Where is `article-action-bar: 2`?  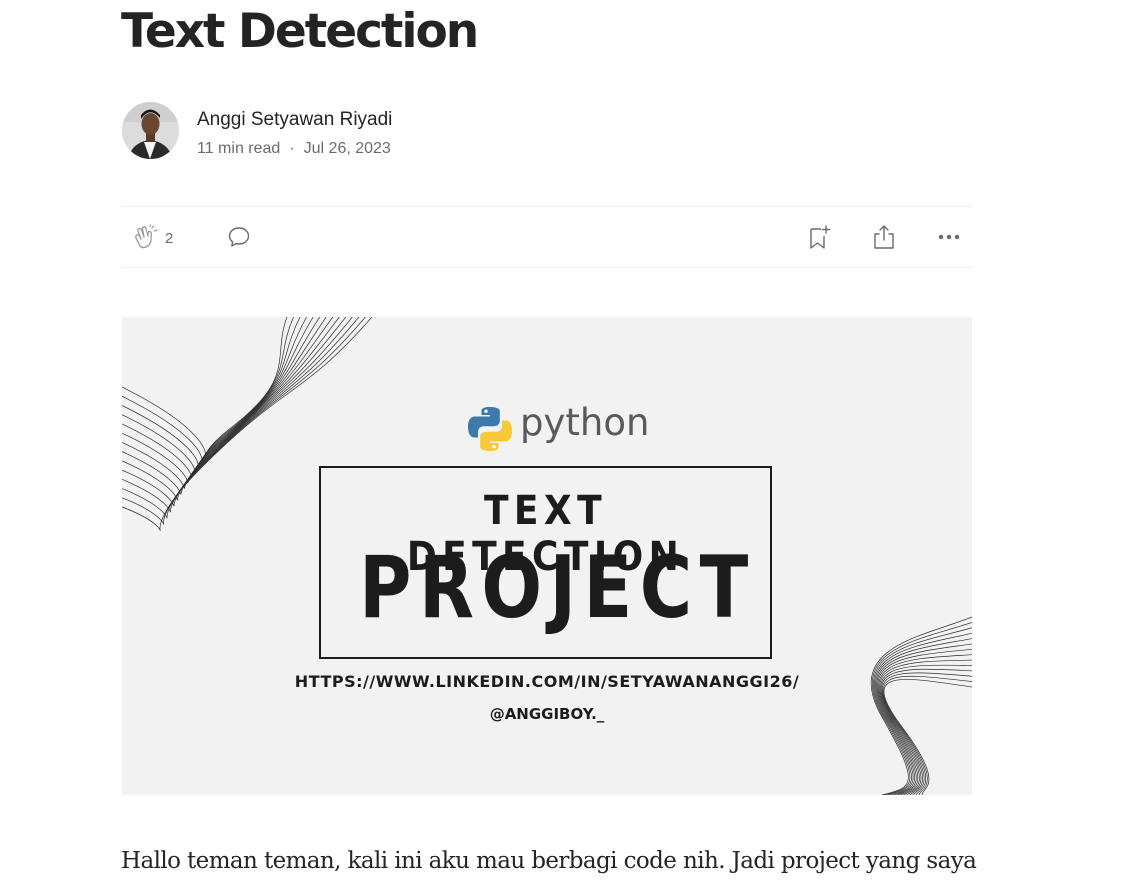 article-action-bar: 2 is located at coordinates (546, 237).